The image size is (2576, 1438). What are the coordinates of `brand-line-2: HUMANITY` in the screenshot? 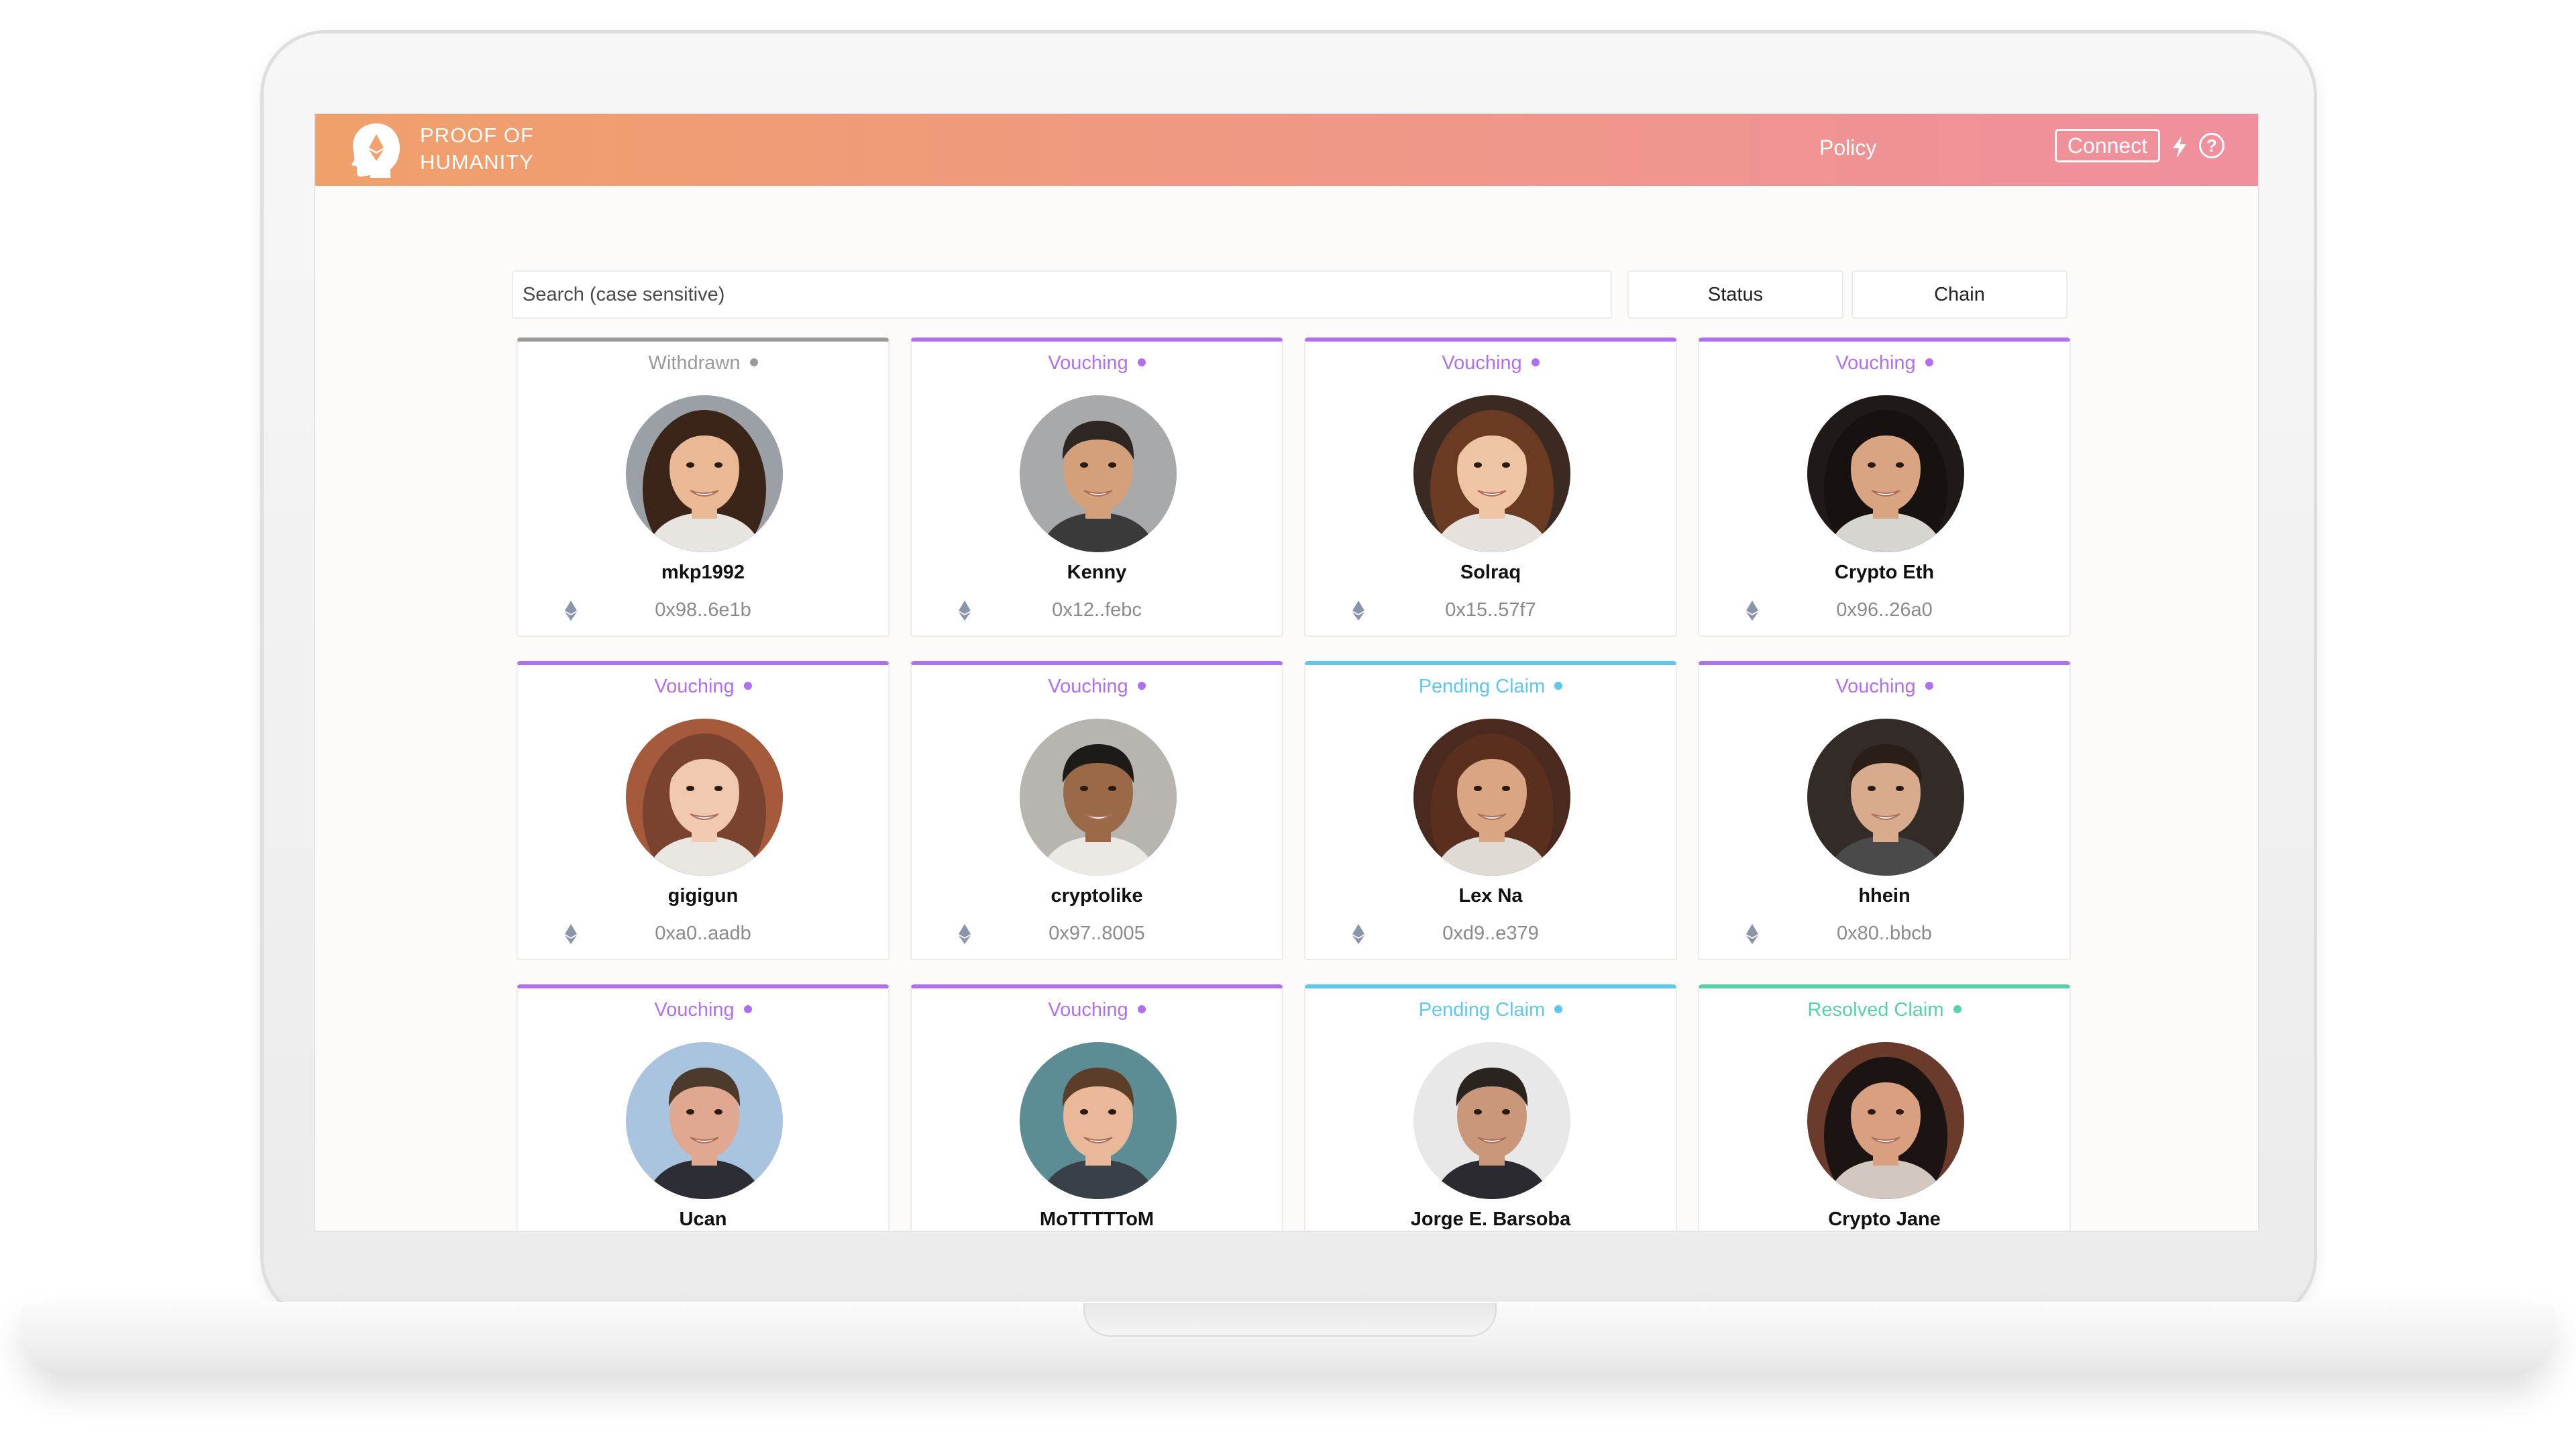 It's located at (477, 162).